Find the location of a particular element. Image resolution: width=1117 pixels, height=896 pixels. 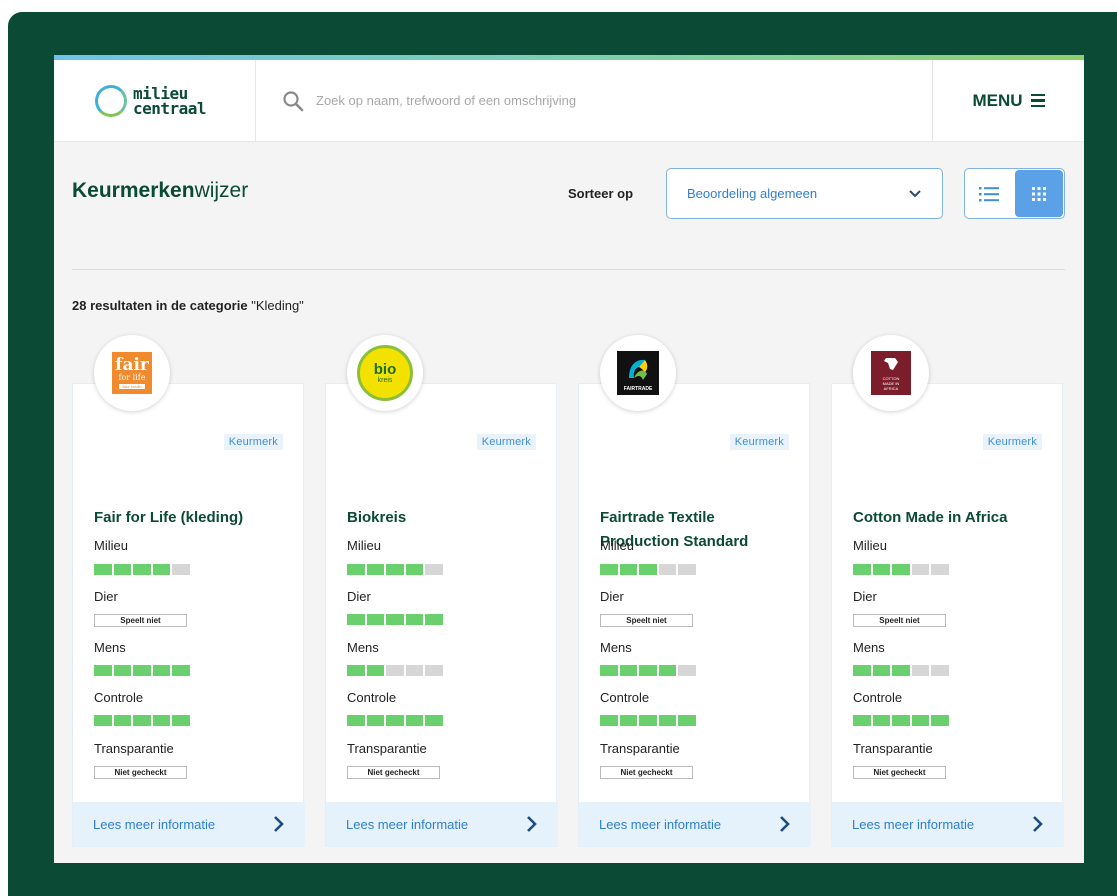

logo-ring-icon is located at coordinates (111, 100).